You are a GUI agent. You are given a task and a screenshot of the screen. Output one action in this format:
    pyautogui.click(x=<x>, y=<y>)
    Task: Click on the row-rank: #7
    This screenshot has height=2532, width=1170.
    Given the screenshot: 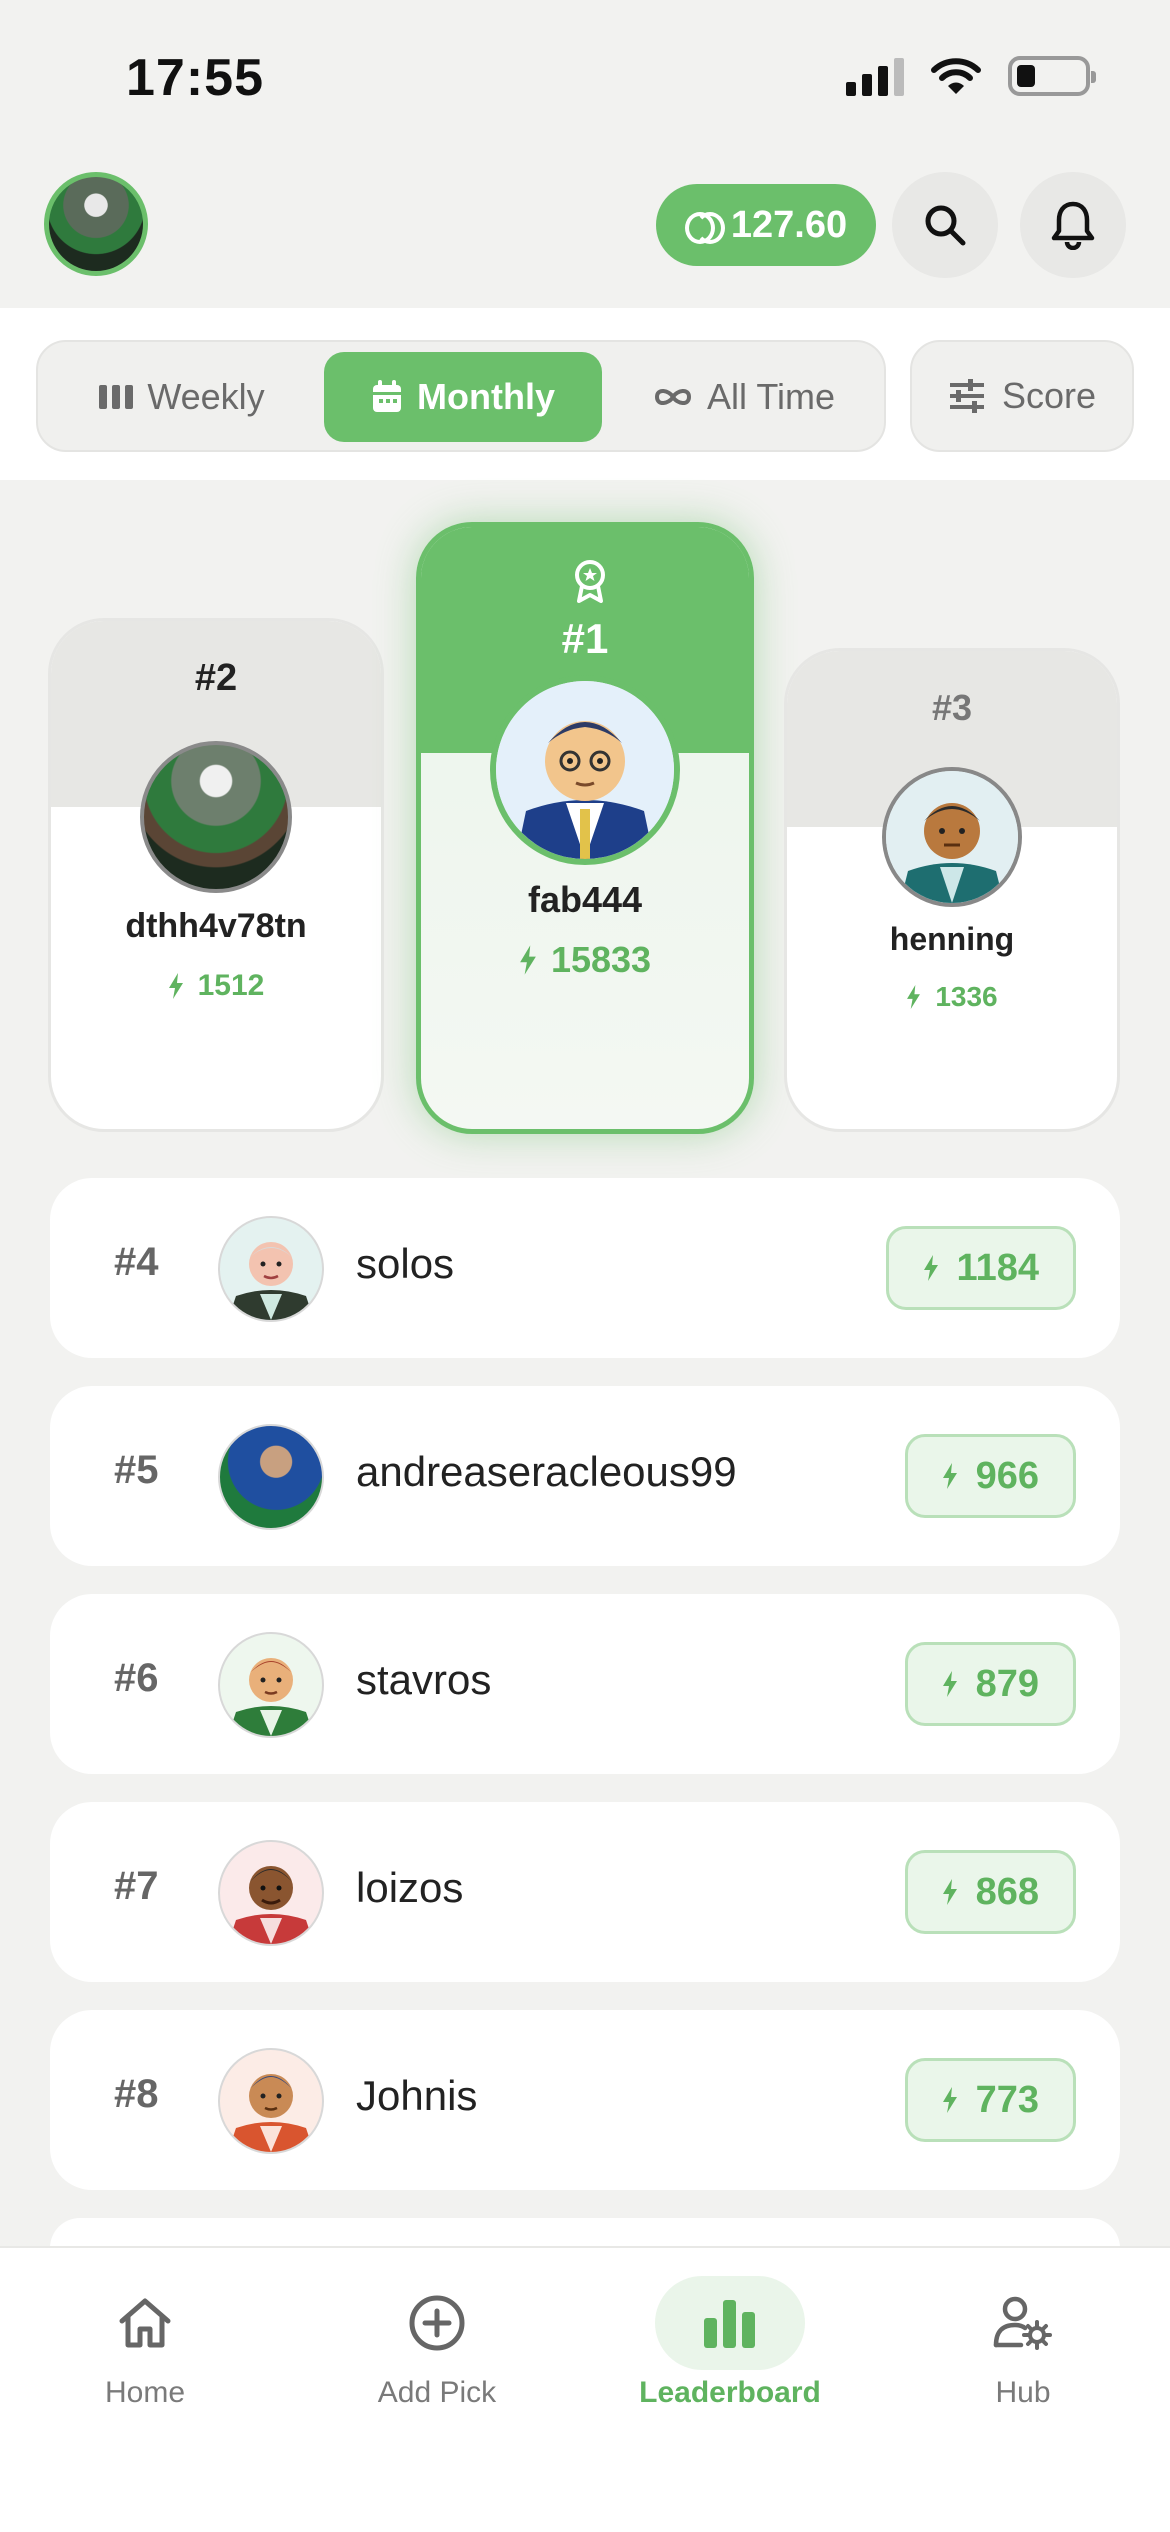 What is the action you would take?
    pyautogui.click(x=136, y=1886)
    